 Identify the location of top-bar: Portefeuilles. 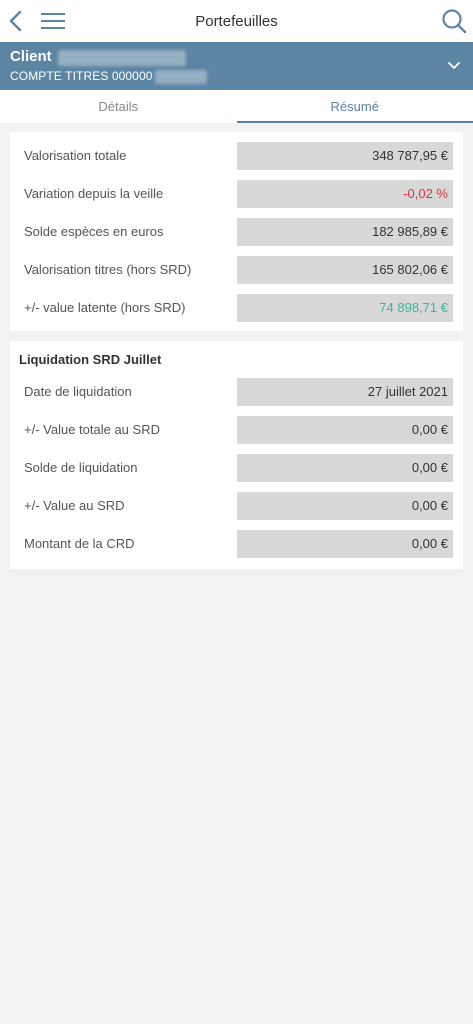
(236, 21).